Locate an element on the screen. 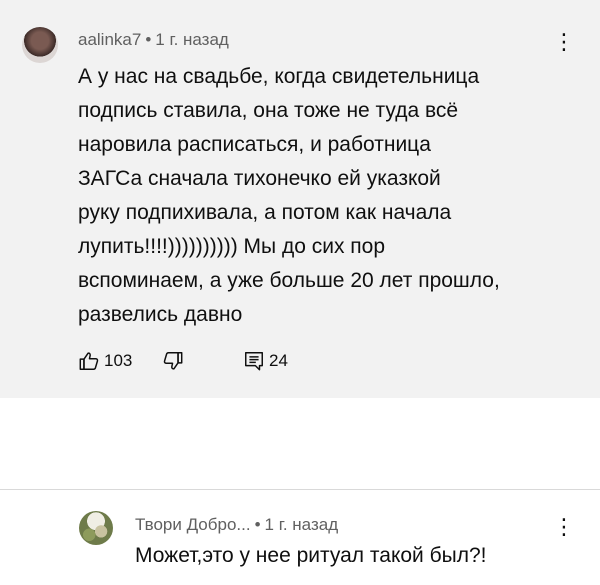 This screenshot has width=600, height=585. author-name: aalinka7 is located at coordinates (109, 39).